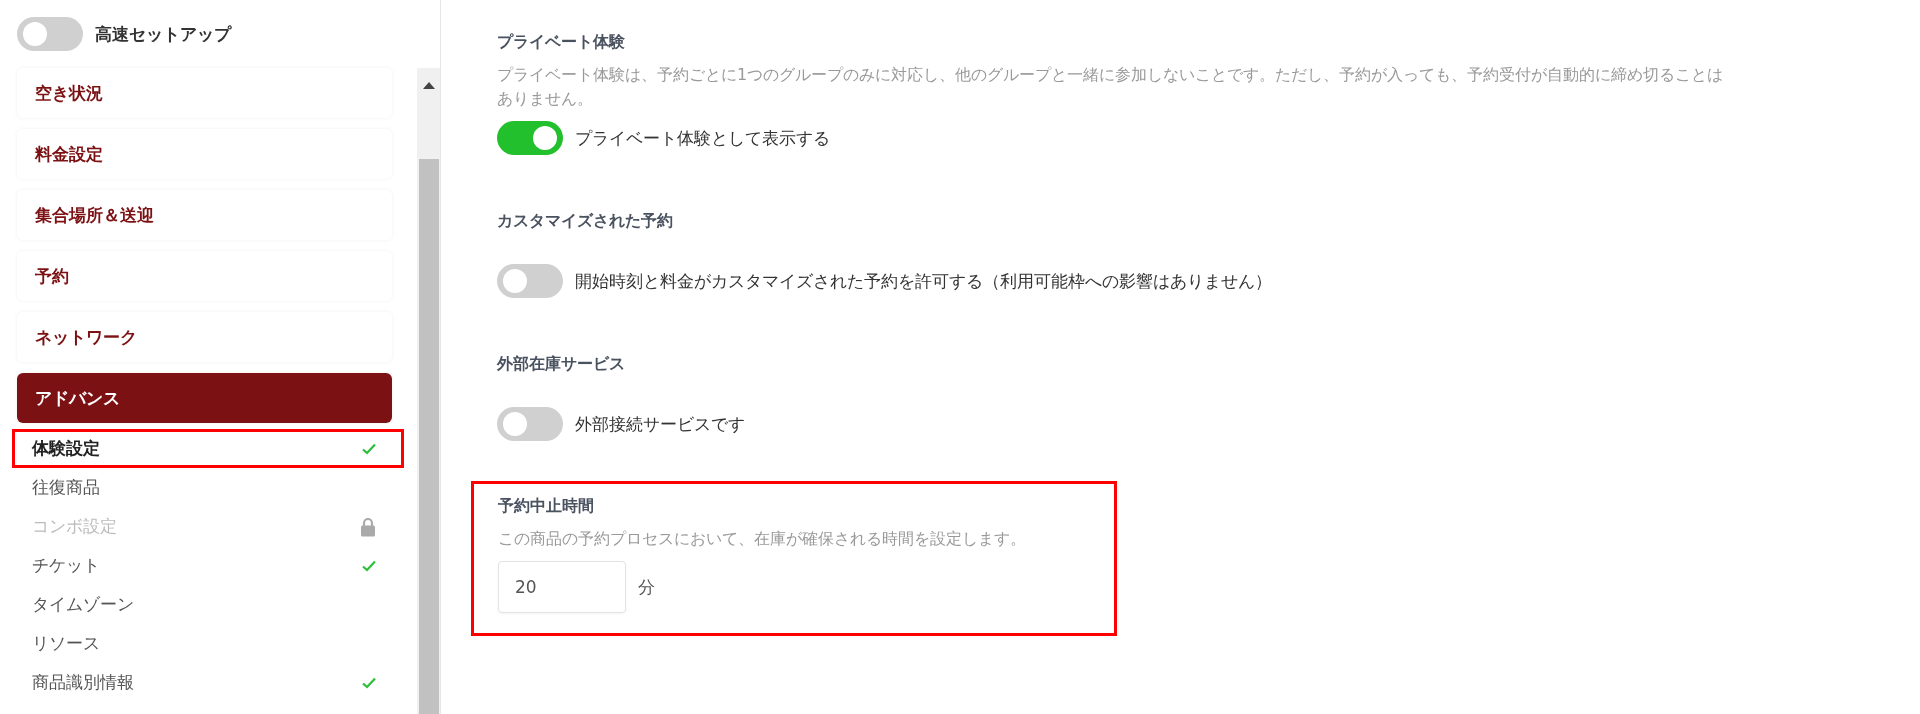  I want to click on toggle-label: プライベート体験として表示する, so click(702, 138).